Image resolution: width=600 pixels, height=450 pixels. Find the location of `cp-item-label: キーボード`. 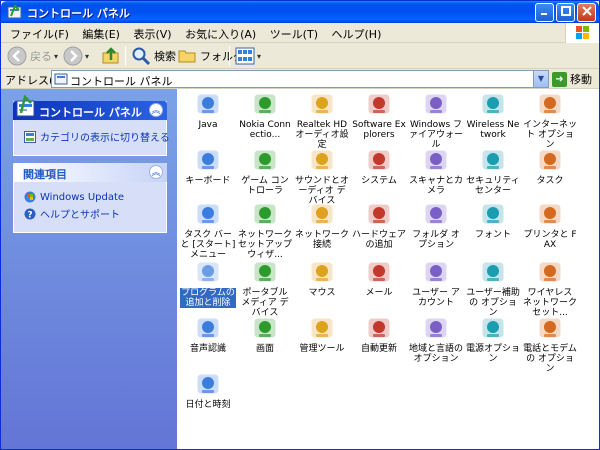

cp-item-label: キーボード is located at coordinates (208, 181).